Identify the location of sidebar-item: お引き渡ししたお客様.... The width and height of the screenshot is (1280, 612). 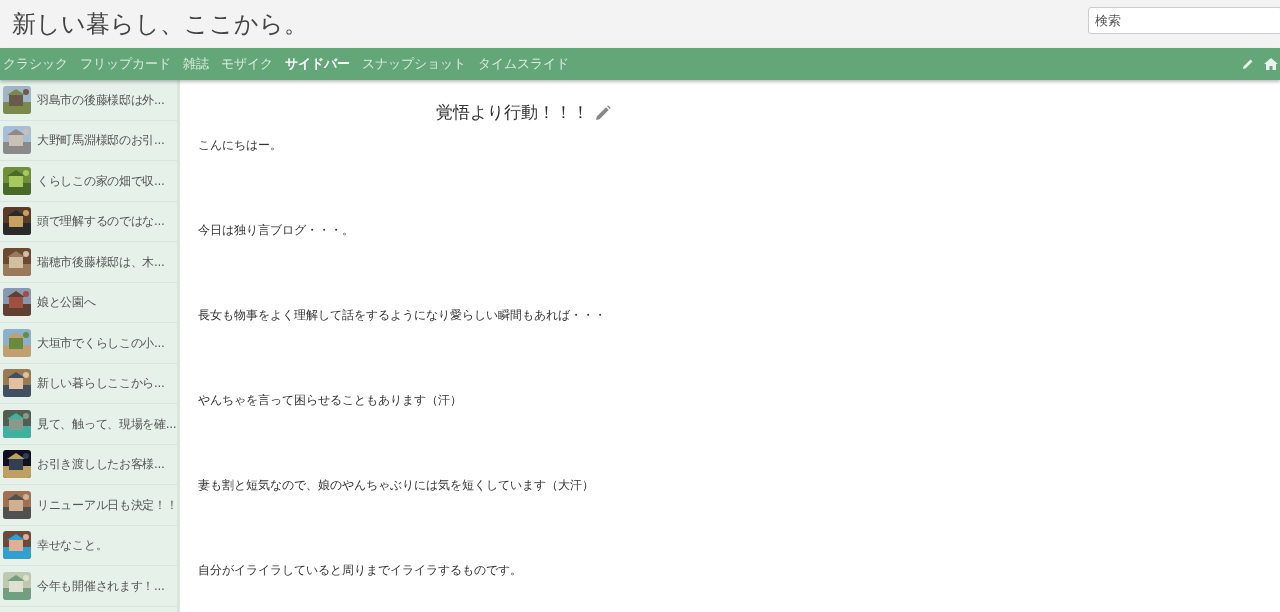
(88, 464).